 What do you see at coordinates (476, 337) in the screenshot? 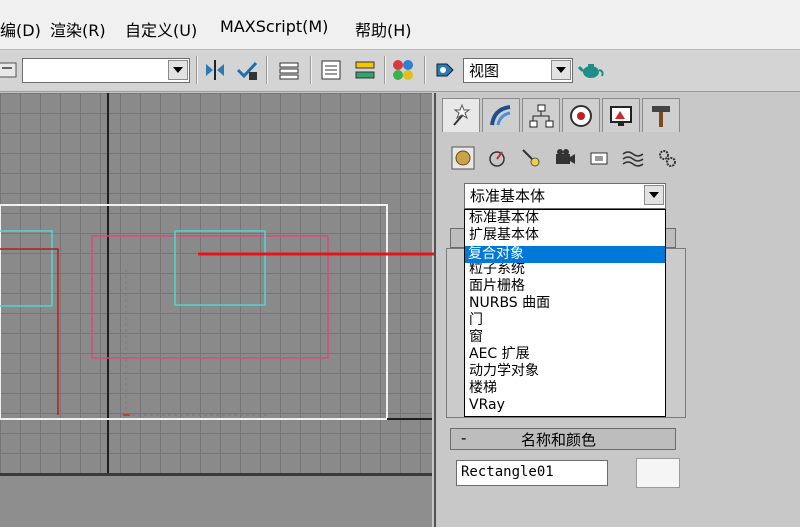
I see `dropdown-option: 窗` at bounding box center [476, 337].